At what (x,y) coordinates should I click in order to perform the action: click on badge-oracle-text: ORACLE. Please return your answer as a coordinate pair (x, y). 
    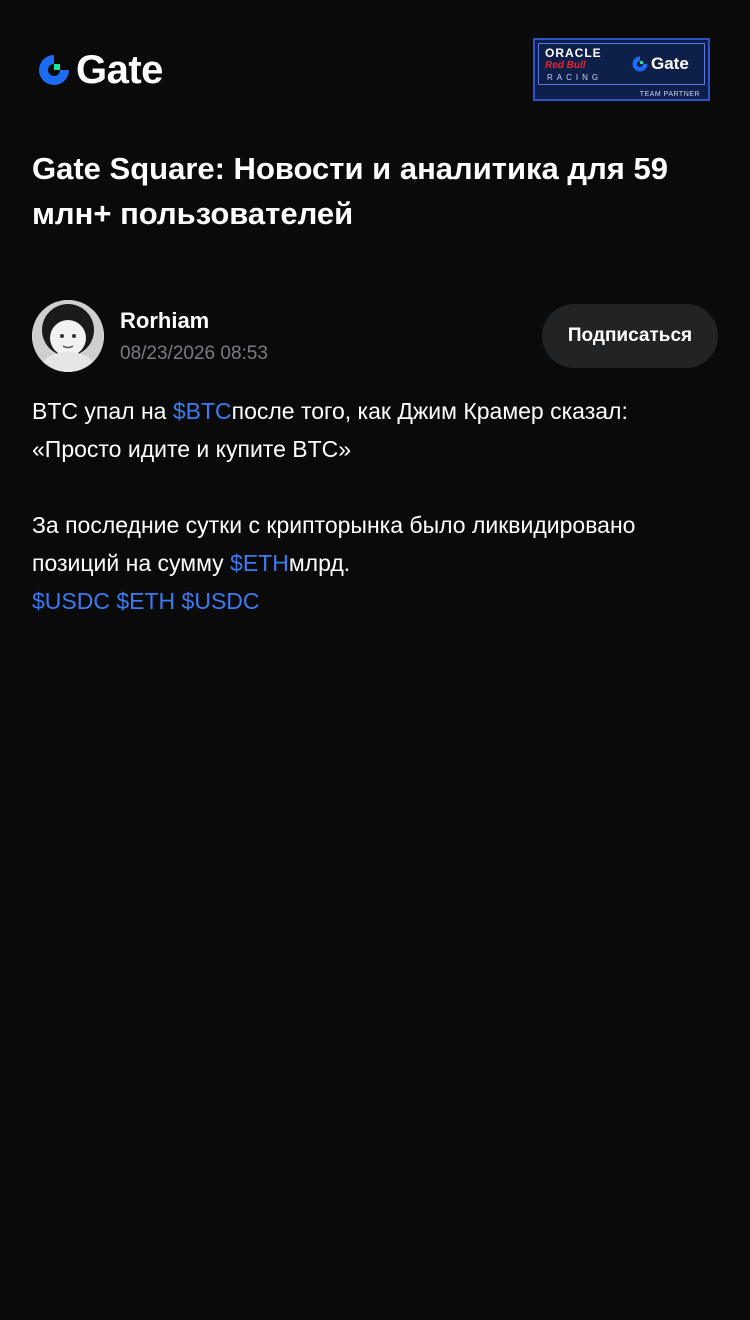
    Looking at the image, I should click on (573, 53).